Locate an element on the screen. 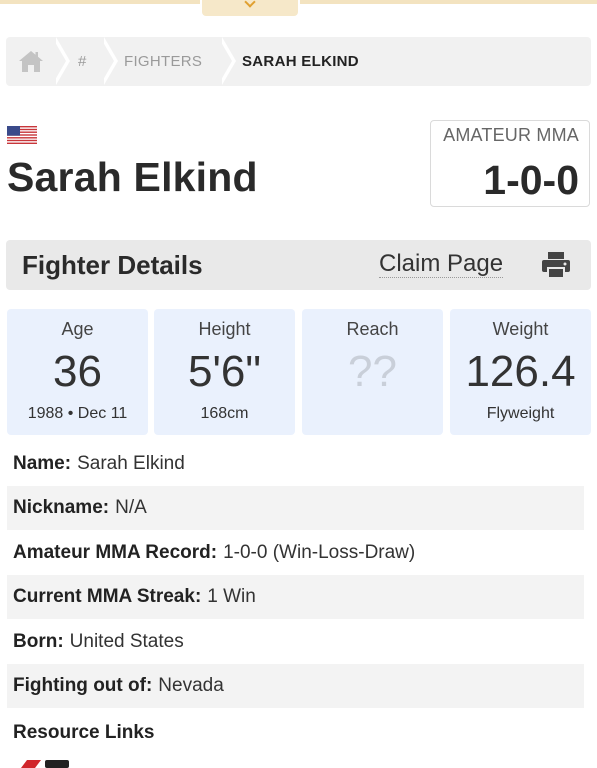 This screenshot has height=768, width=597. stat-card-age: Age 36 1988 • Dec 11 is located at coordinates (77, 372).